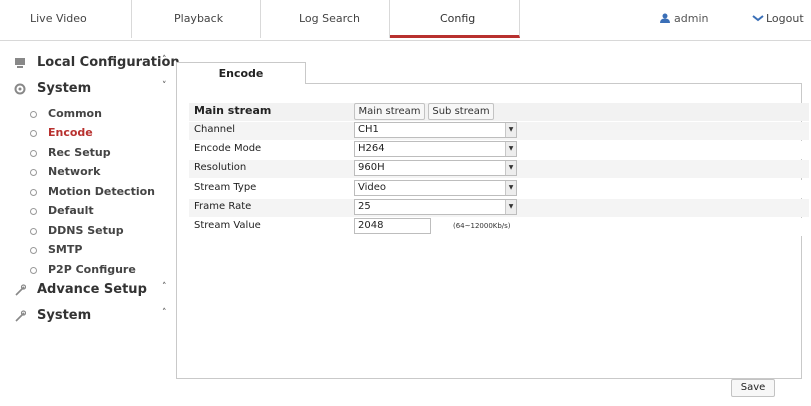 Image resolution: width=811 pixels, height=406 pixels. I want to click on field-row-frame-rate: Frame Rate 25 ▼, so click(499, 208).